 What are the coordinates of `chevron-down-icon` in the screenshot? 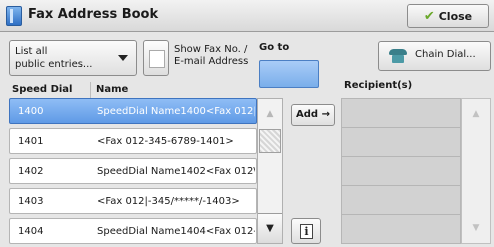 It's located at (123, 58).